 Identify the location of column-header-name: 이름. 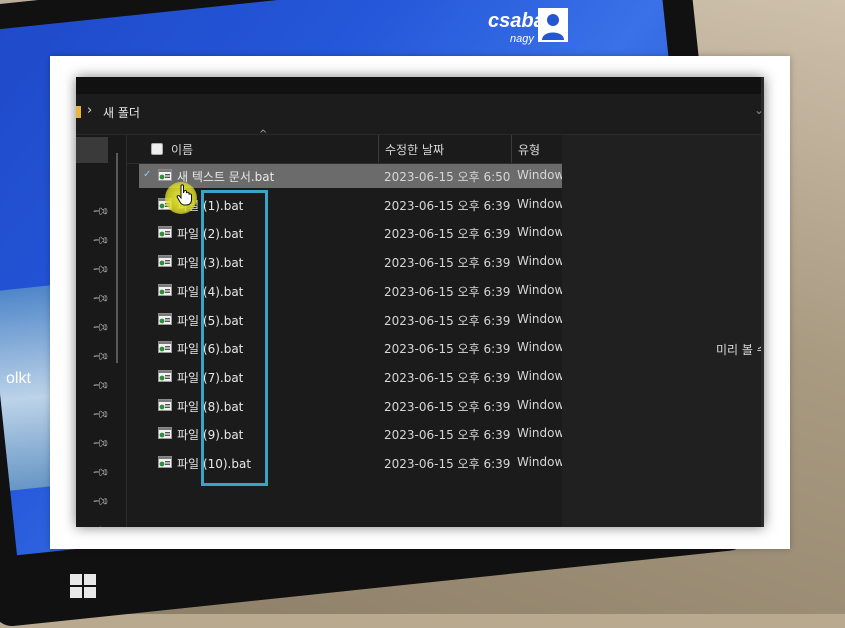
(182, 149).